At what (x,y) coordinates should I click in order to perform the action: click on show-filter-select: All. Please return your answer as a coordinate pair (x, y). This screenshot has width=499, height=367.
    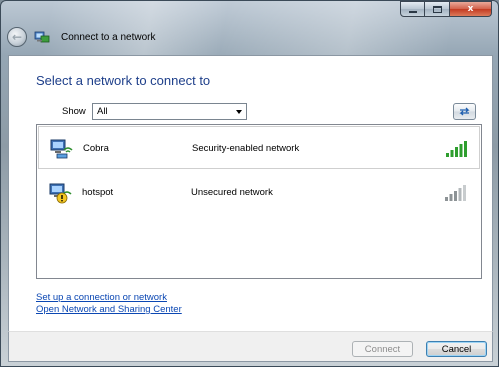
    Looking at the image, I should click on (169, 111).